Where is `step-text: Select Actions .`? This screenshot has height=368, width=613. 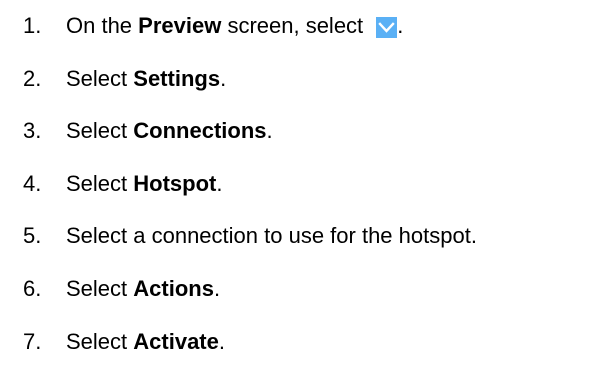 step-text: Select Actions . is located at coordinates (143, 289).